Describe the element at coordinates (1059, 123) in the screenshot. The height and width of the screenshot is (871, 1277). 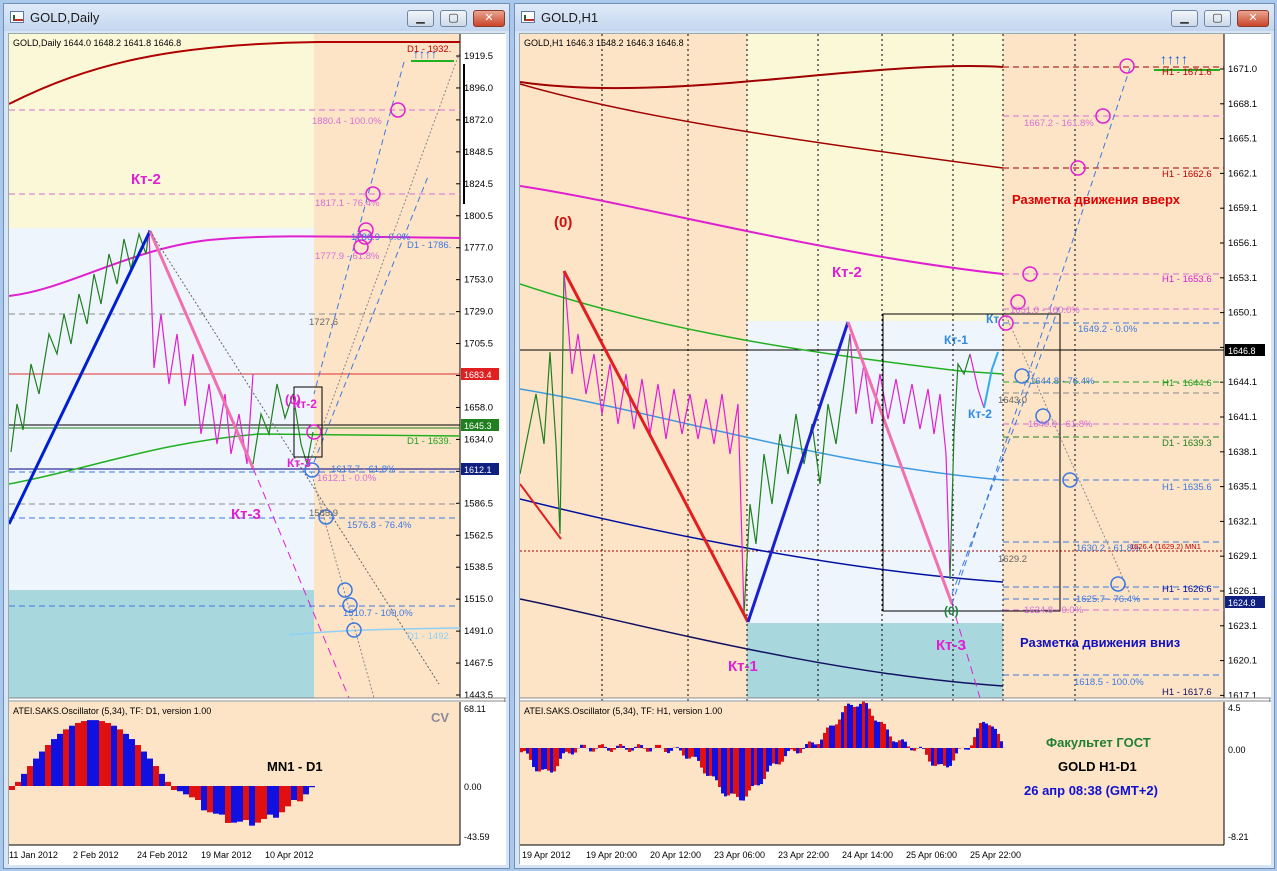
I see `fibo-1667: 1667.2 - 161.8%` at that location.